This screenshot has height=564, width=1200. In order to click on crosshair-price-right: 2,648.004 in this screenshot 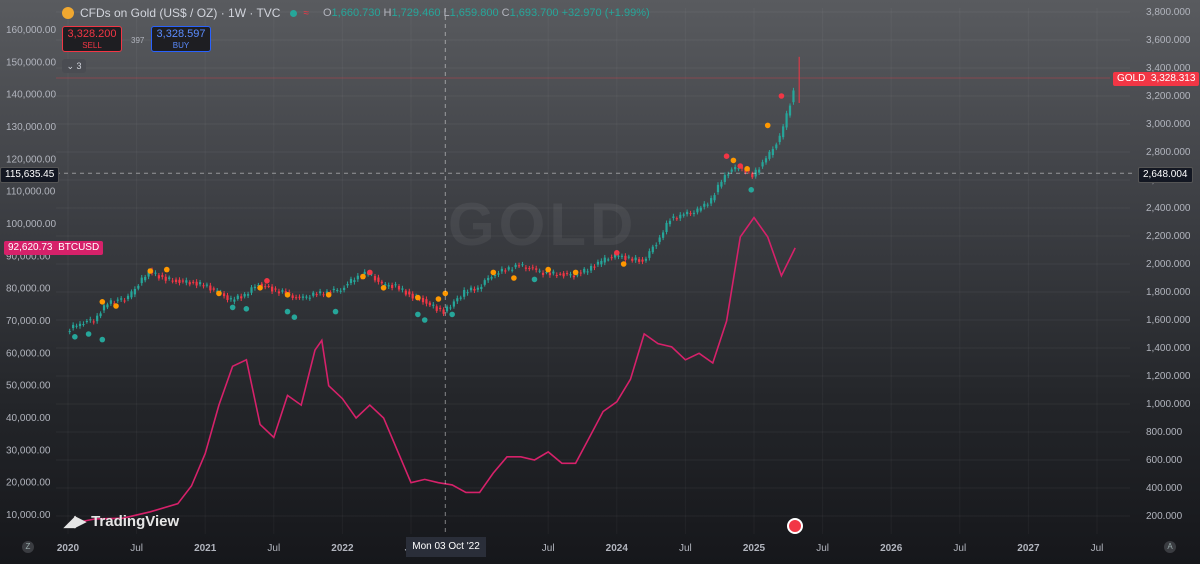, I will do `click(1165, 175)`.